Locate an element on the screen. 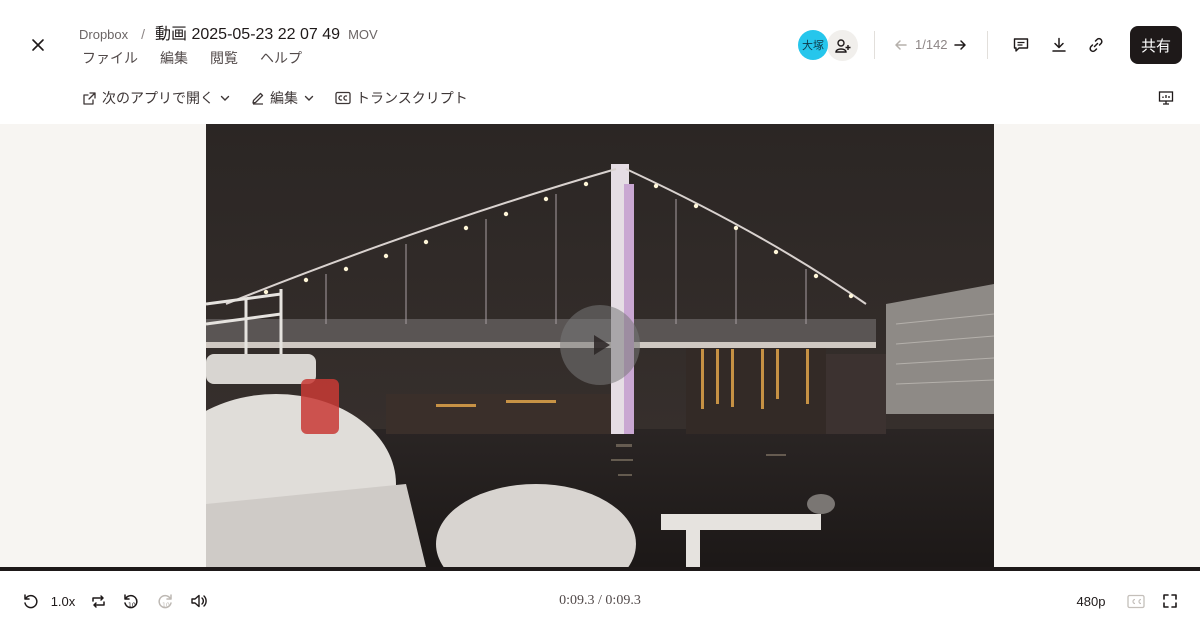 This screenshot has height=631, width=1200. download-icon is located at coordinates (1059, 44).